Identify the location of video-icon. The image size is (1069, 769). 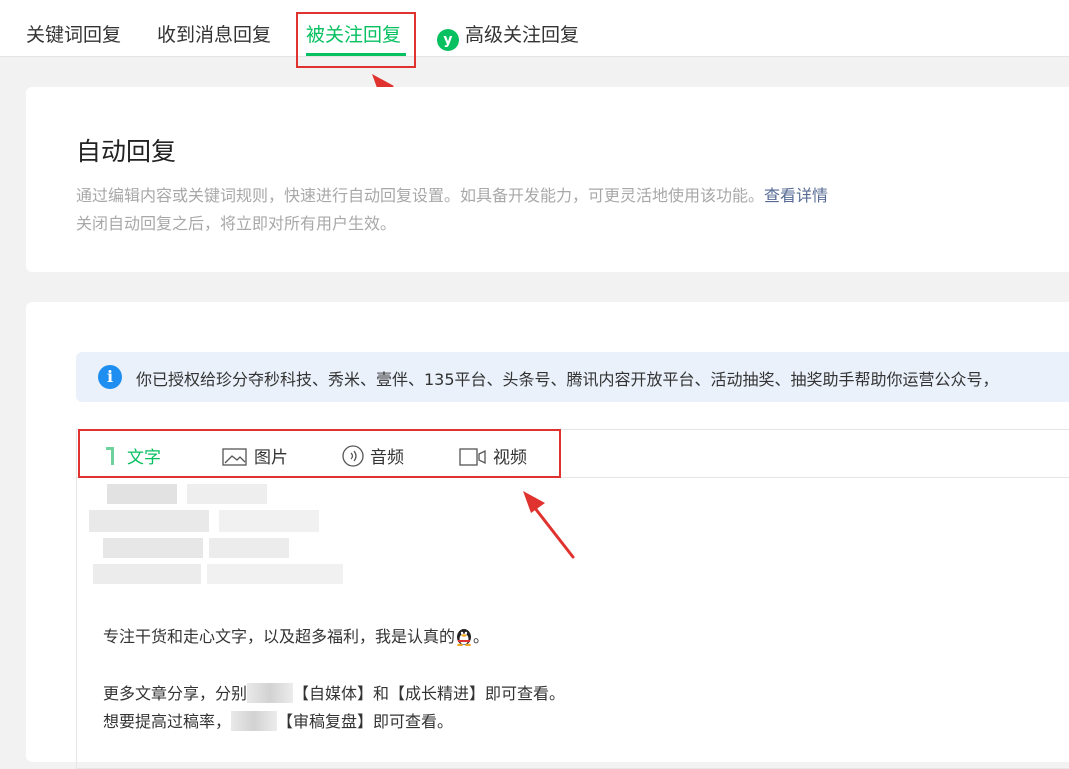
(472, 457).